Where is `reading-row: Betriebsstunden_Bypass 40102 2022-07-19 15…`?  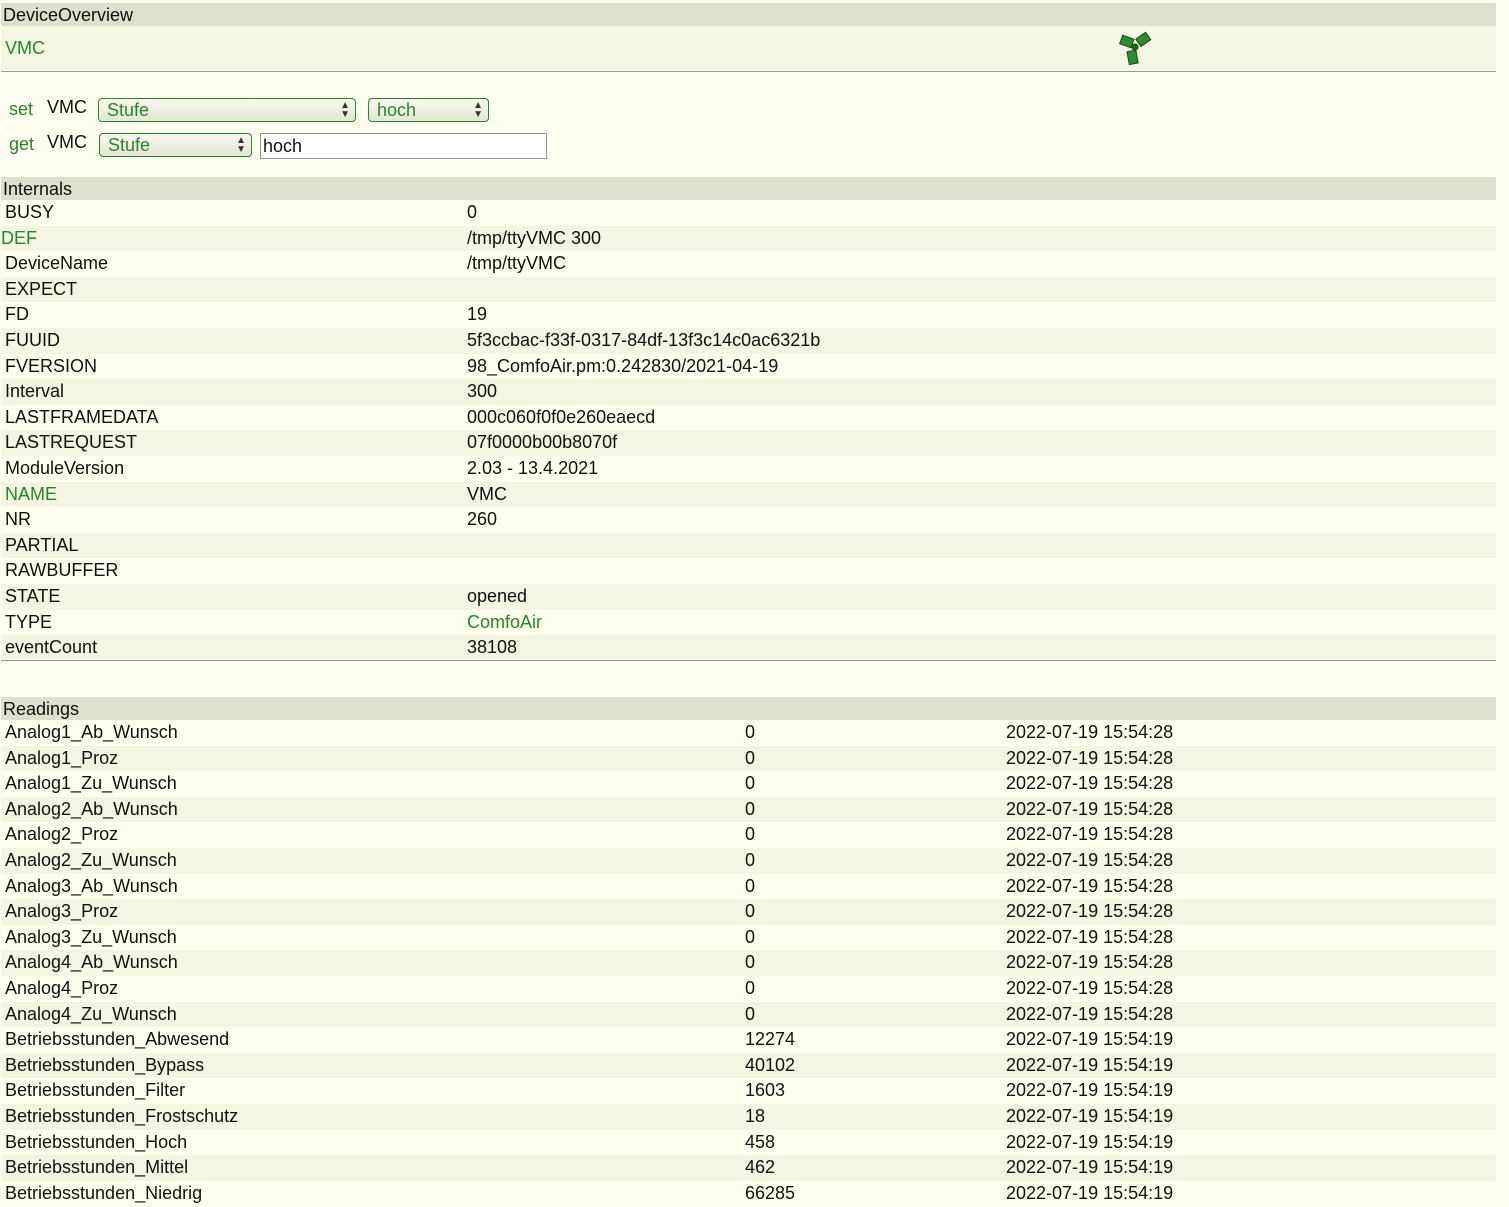 reading-row: Betriebsstunden_Bypass 40102 2022-07-19 15… is located at coordinates (748, 1065).